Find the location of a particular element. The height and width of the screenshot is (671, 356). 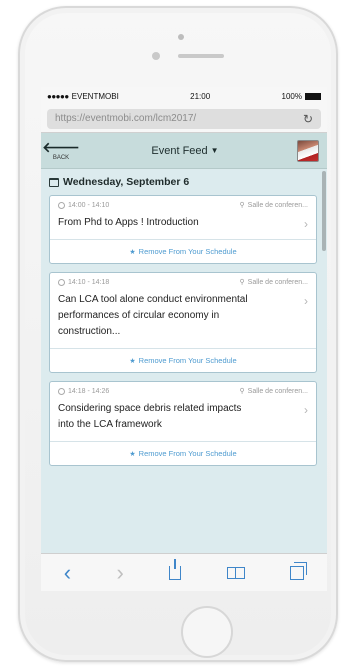

battery-percent: 100% is located at coordinates (291, 96).